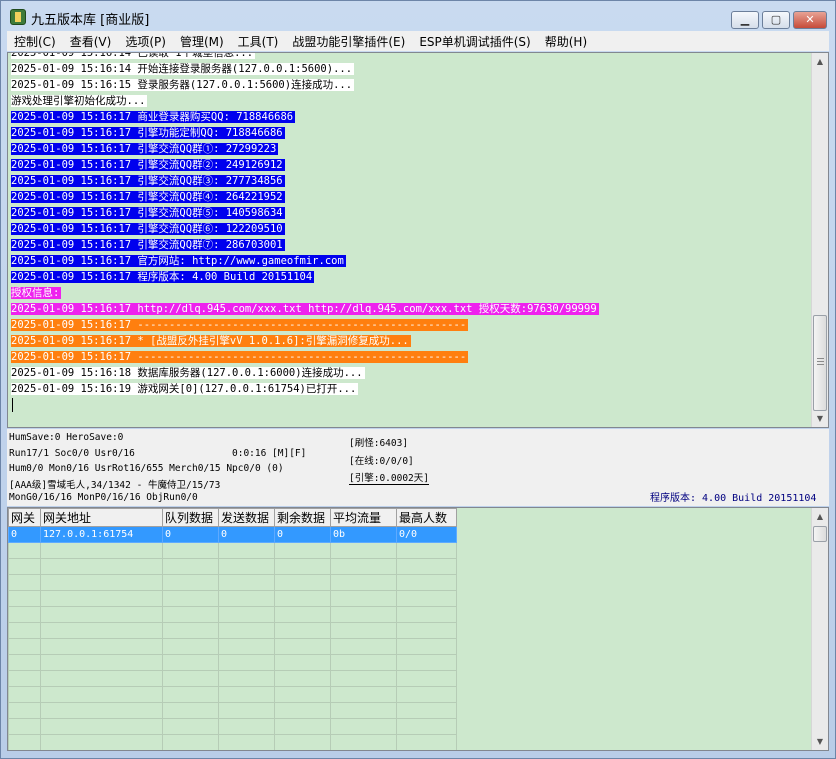 The height and width of the screenshot is (759, 836). Describe the element at coordinates (148, 181) in the screenshot. I see `log-line-text: 2025-01-09 15:16:17 引擎交流QQ群③: 277734856` at that location.